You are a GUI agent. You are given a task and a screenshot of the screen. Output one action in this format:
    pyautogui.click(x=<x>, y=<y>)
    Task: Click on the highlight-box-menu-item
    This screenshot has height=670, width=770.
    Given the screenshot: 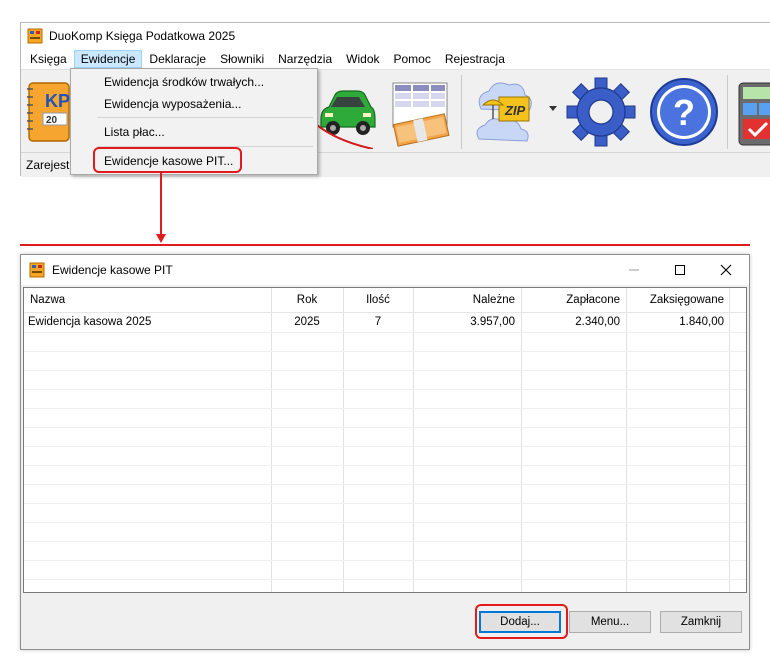 What is the action you would take?
    pyautogui.click(x=167, y=160)
    